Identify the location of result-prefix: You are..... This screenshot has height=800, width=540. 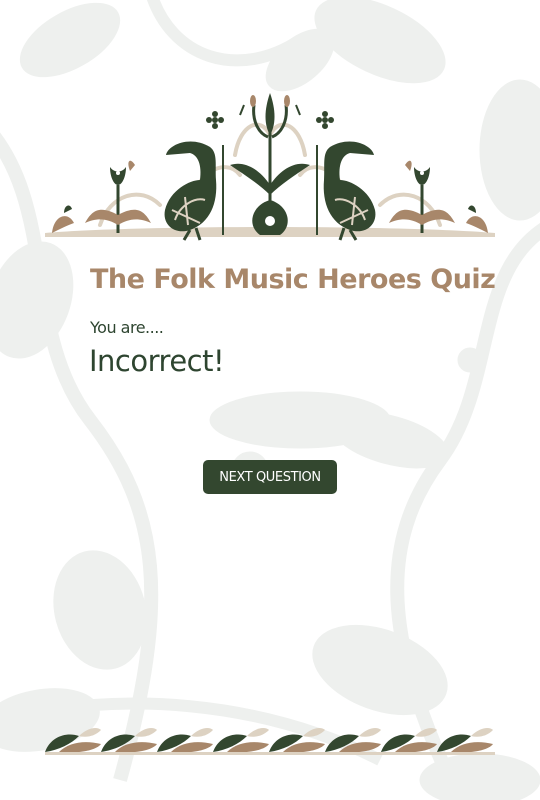
(127, 327).